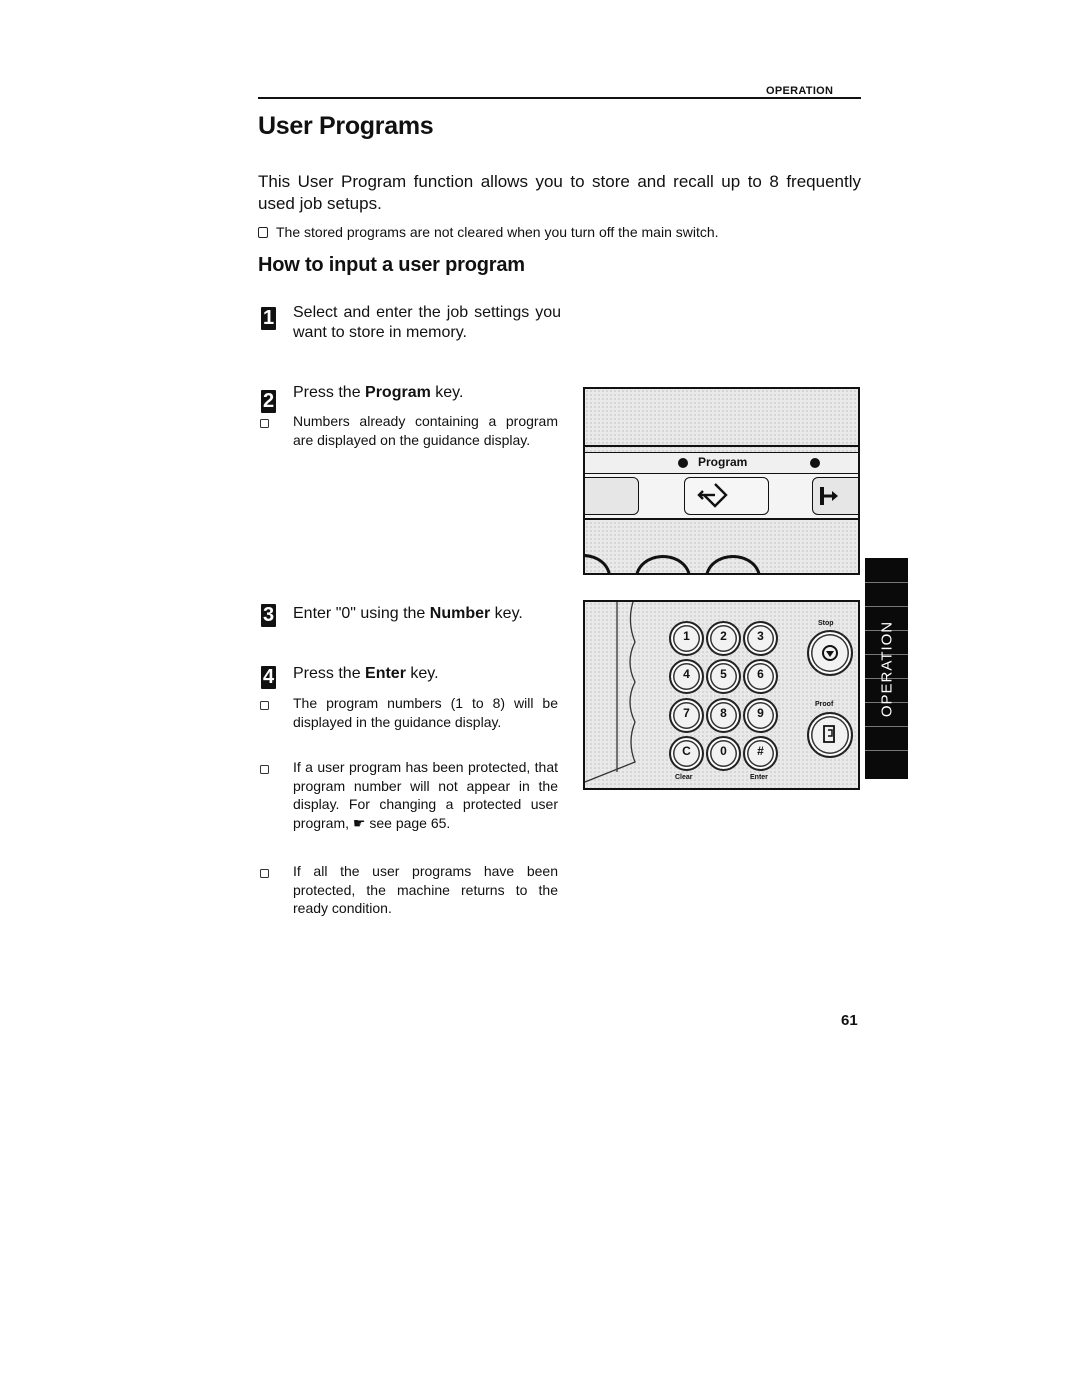 This screenshot has width=1080, height=1395. I want to click on section-side-tab: OPERATION, so click(886, 668).